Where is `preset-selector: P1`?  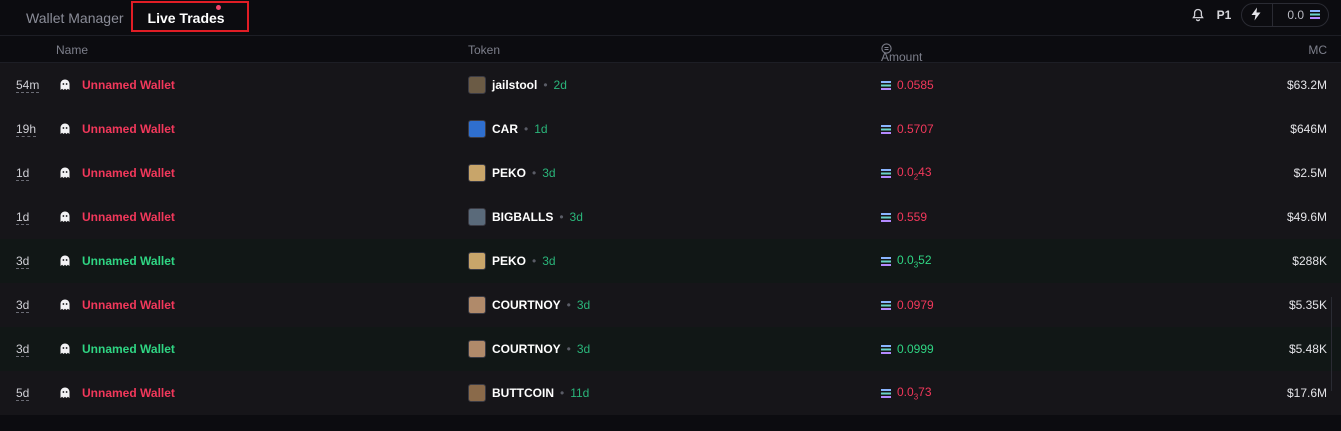 preset-selector: P1 is located at coordinates (1224, 15).